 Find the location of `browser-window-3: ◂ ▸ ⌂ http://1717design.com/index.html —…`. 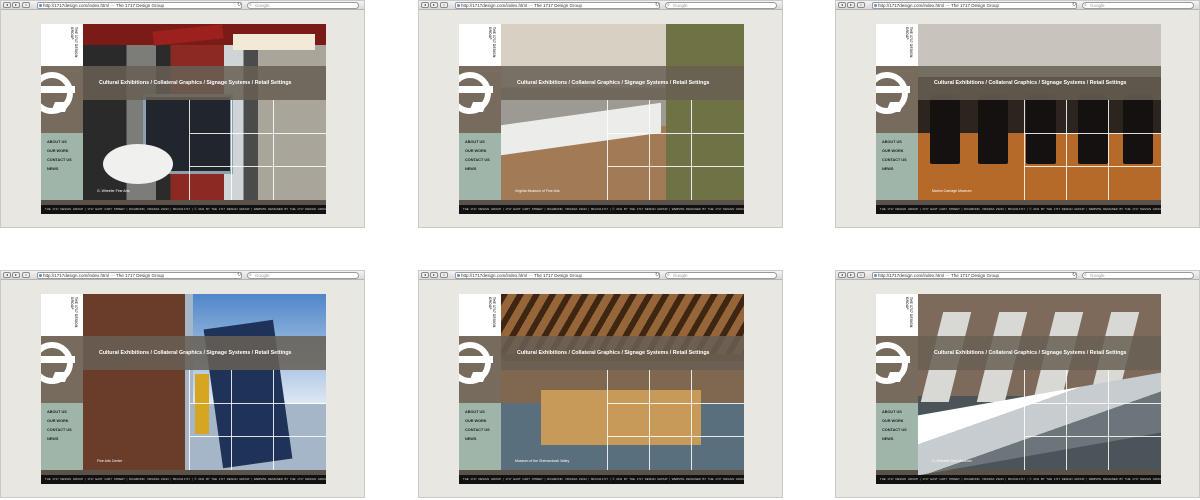

browser-window-3: ◂ ▸ ⌂ http://1717design.com/index.html —… is located at coordinates (1017, 114).